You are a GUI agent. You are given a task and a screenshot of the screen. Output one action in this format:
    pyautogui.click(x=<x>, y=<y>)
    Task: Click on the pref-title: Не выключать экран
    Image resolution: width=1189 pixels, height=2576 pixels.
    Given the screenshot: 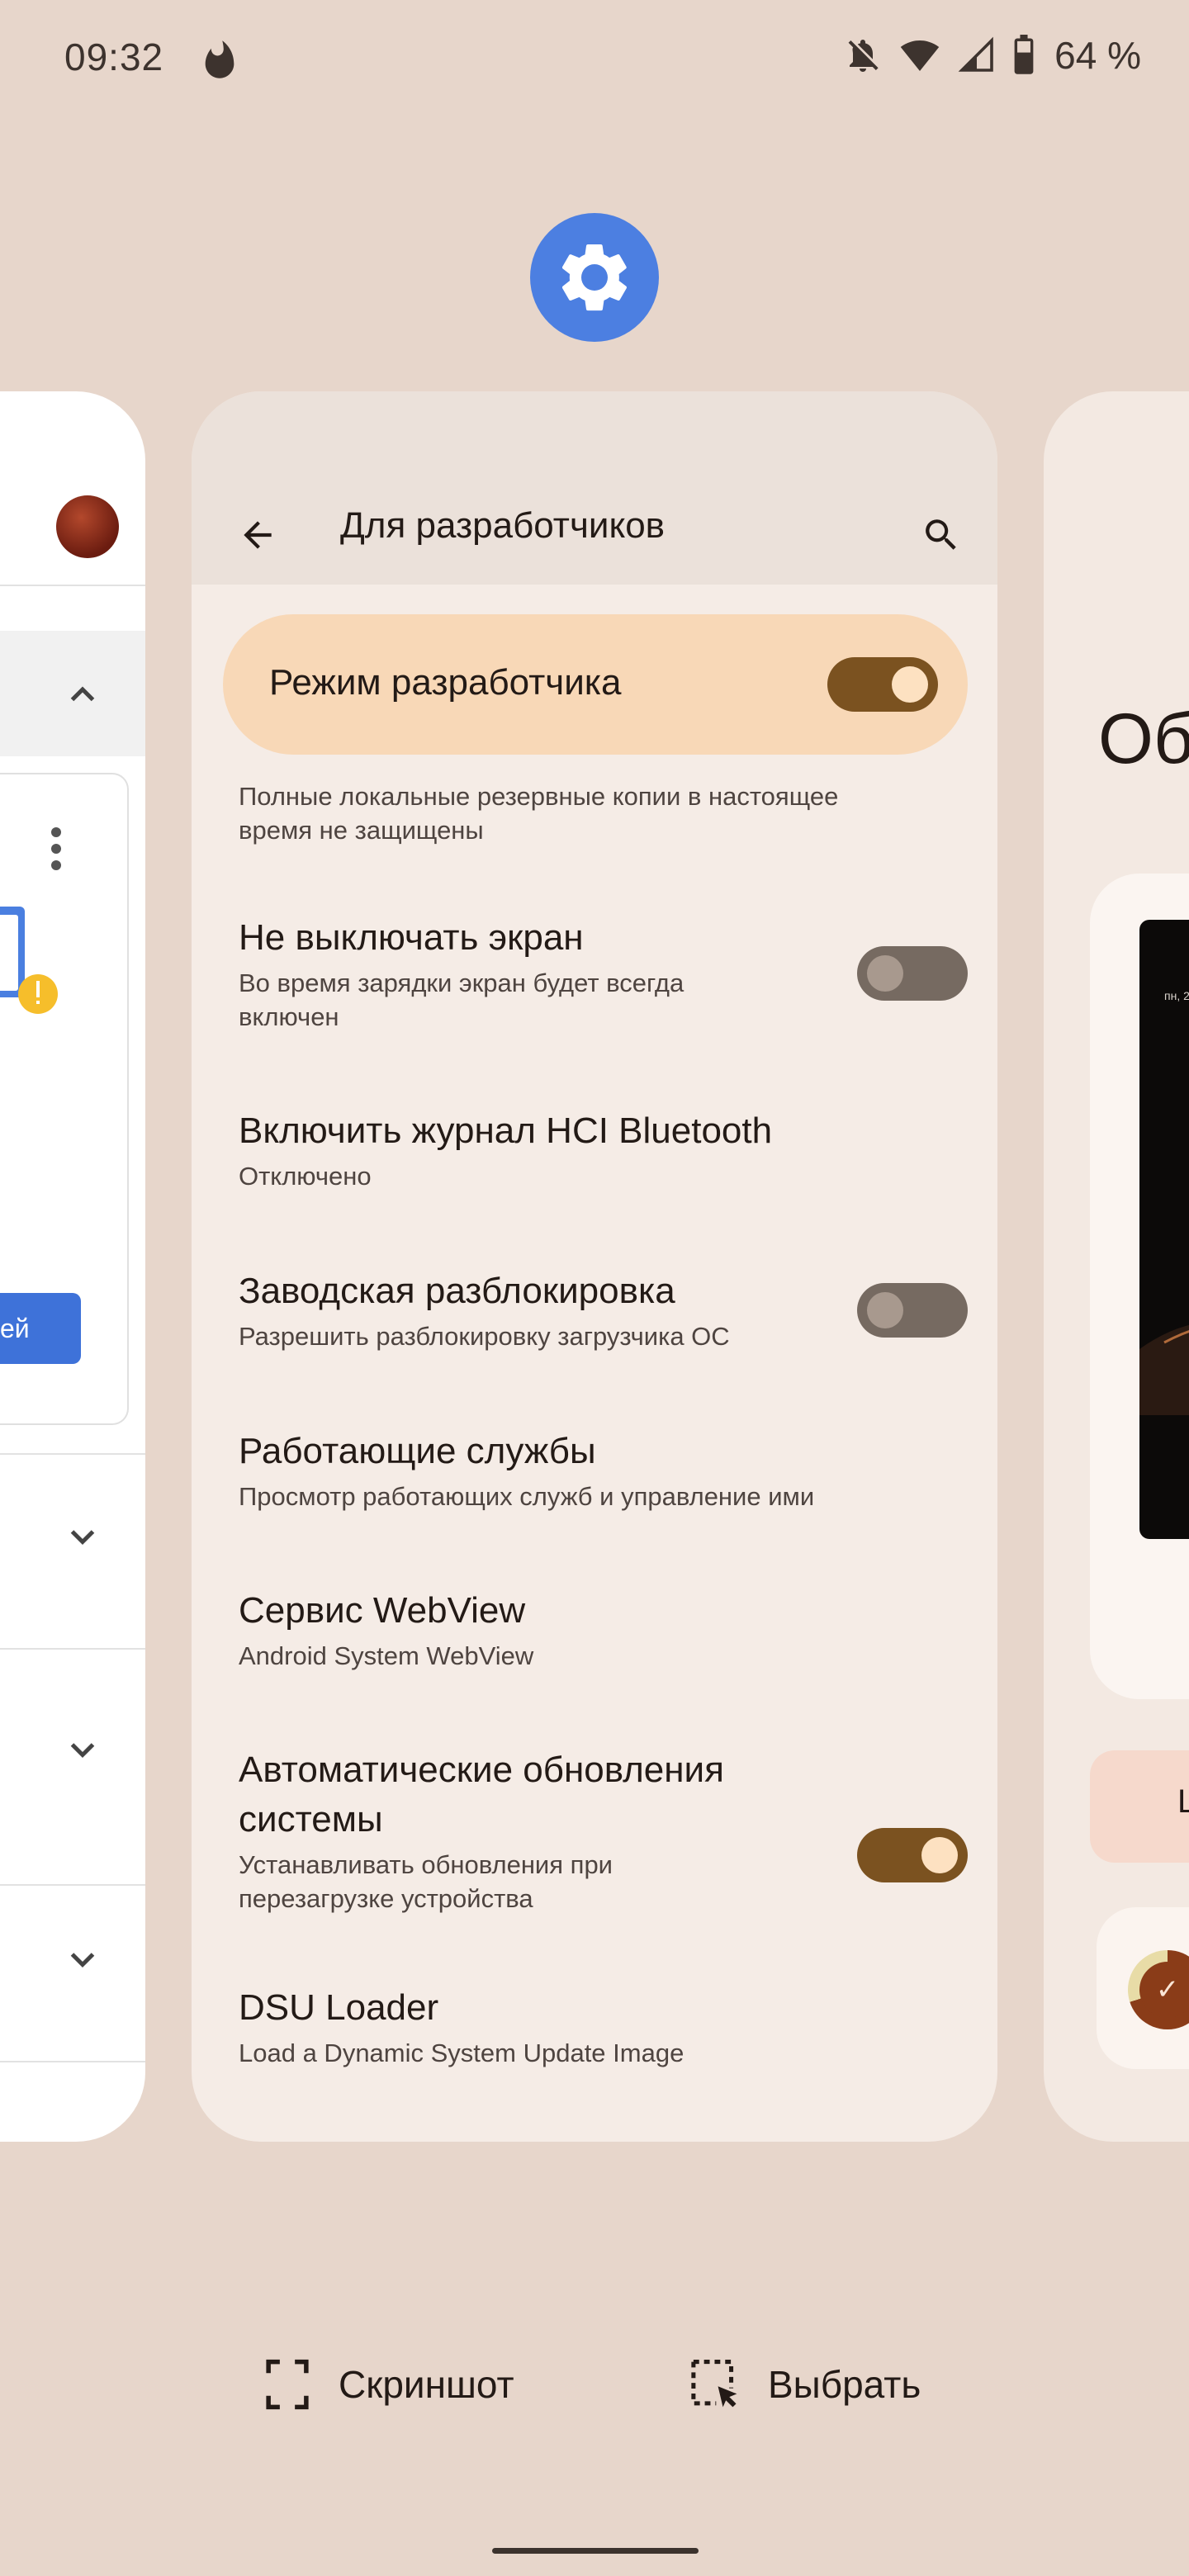 What is the action you would take?
    pyautogui.click(x=411, y=937)
    